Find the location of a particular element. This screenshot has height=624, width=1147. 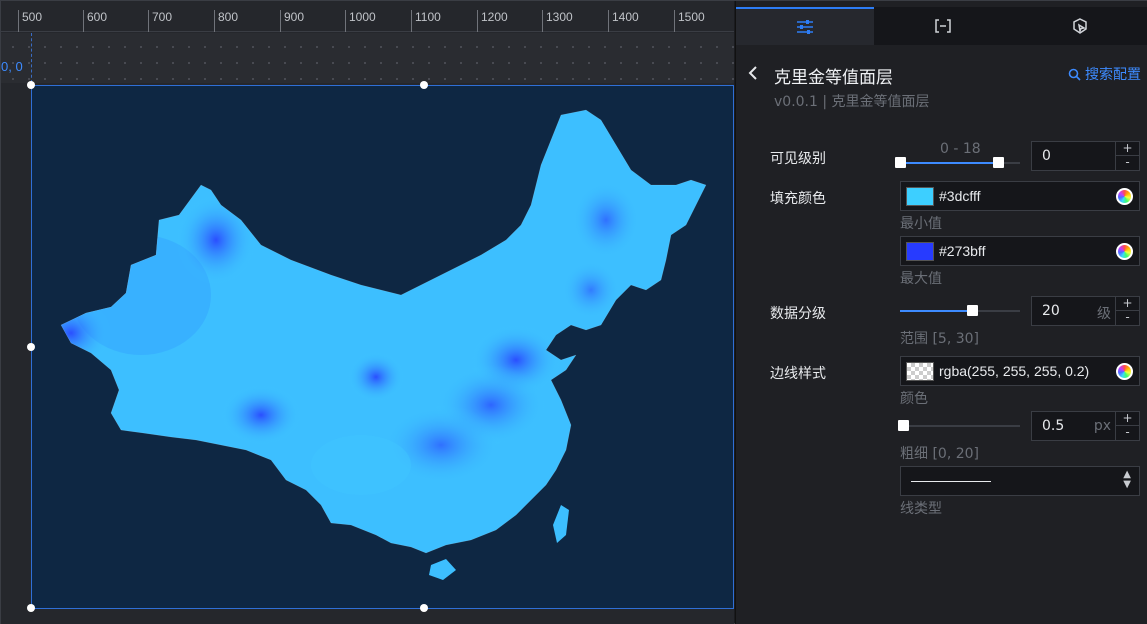

line-type-caption: 线类型 is located at coordinates (921, 509).